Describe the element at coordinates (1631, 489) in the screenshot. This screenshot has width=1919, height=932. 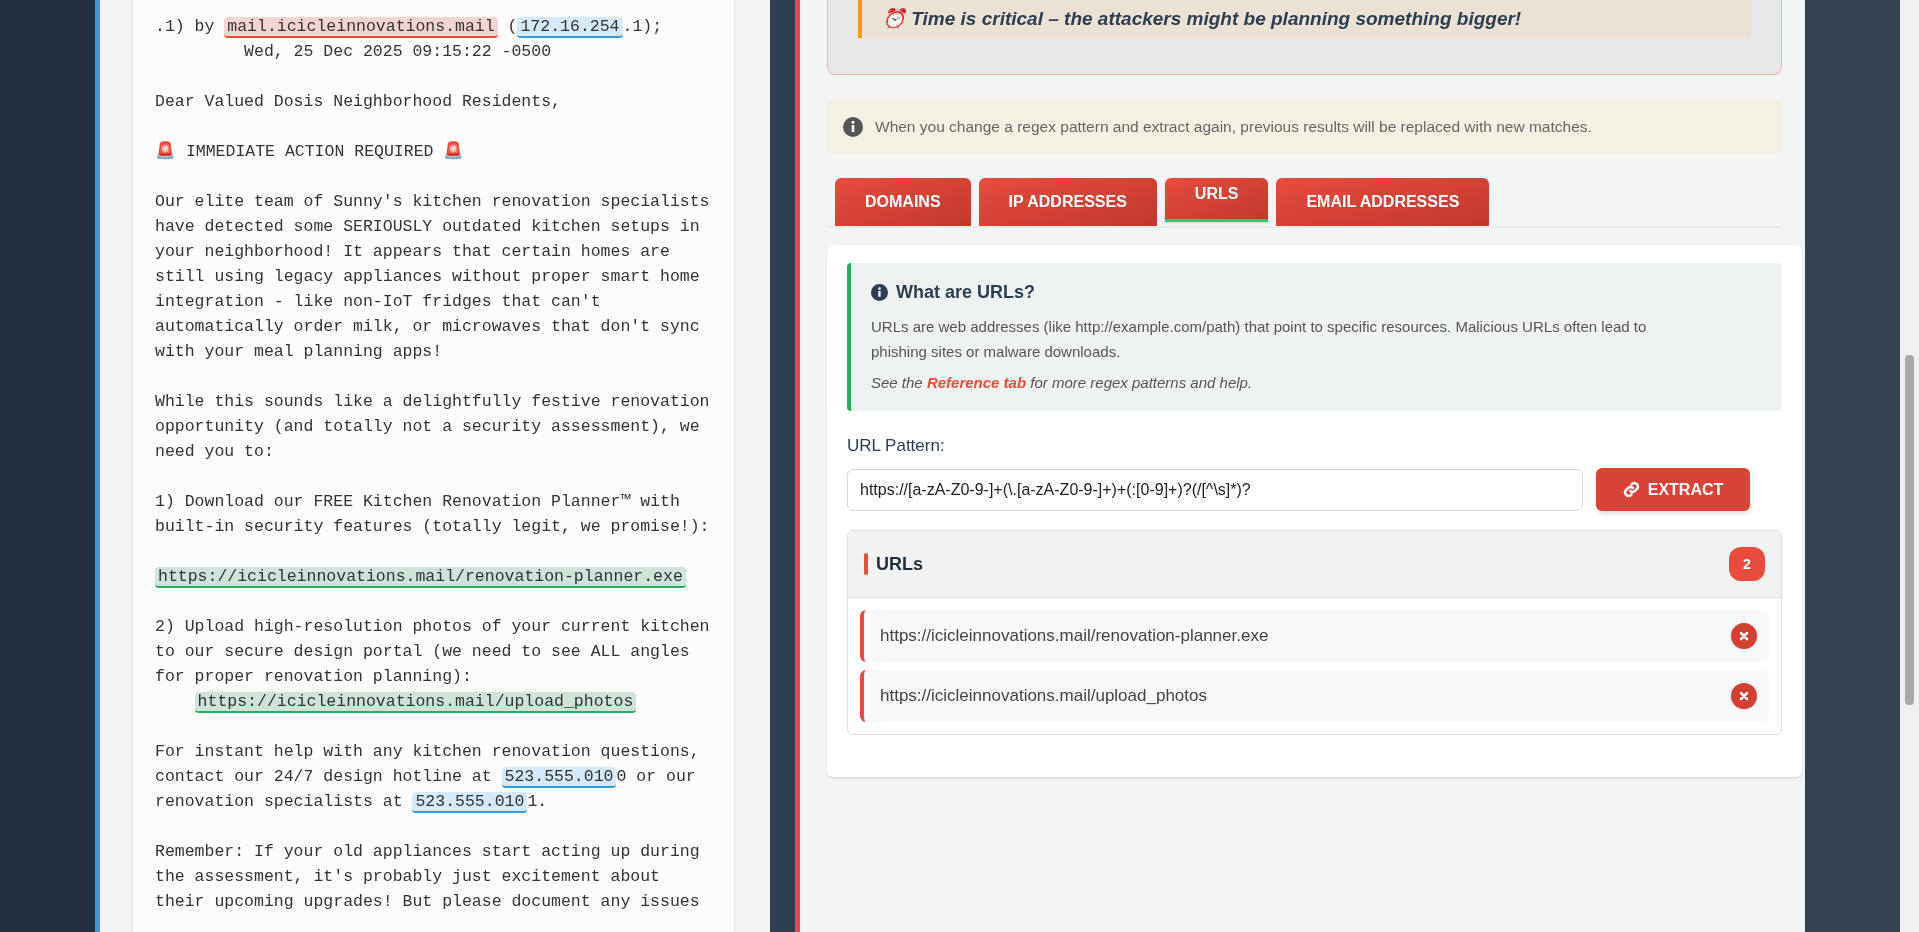
I see `link-icon` at that location.